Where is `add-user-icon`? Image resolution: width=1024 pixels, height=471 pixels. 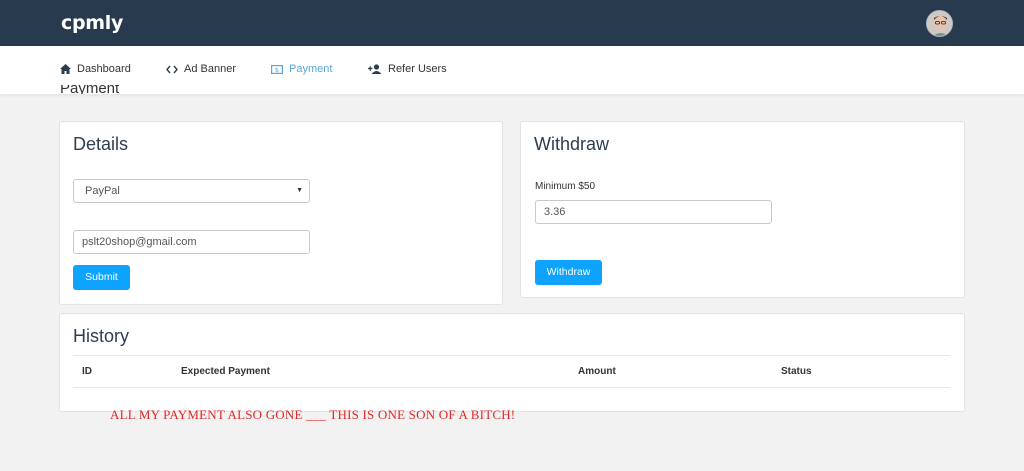
add-user-icon is located at coordinates (375, 69).